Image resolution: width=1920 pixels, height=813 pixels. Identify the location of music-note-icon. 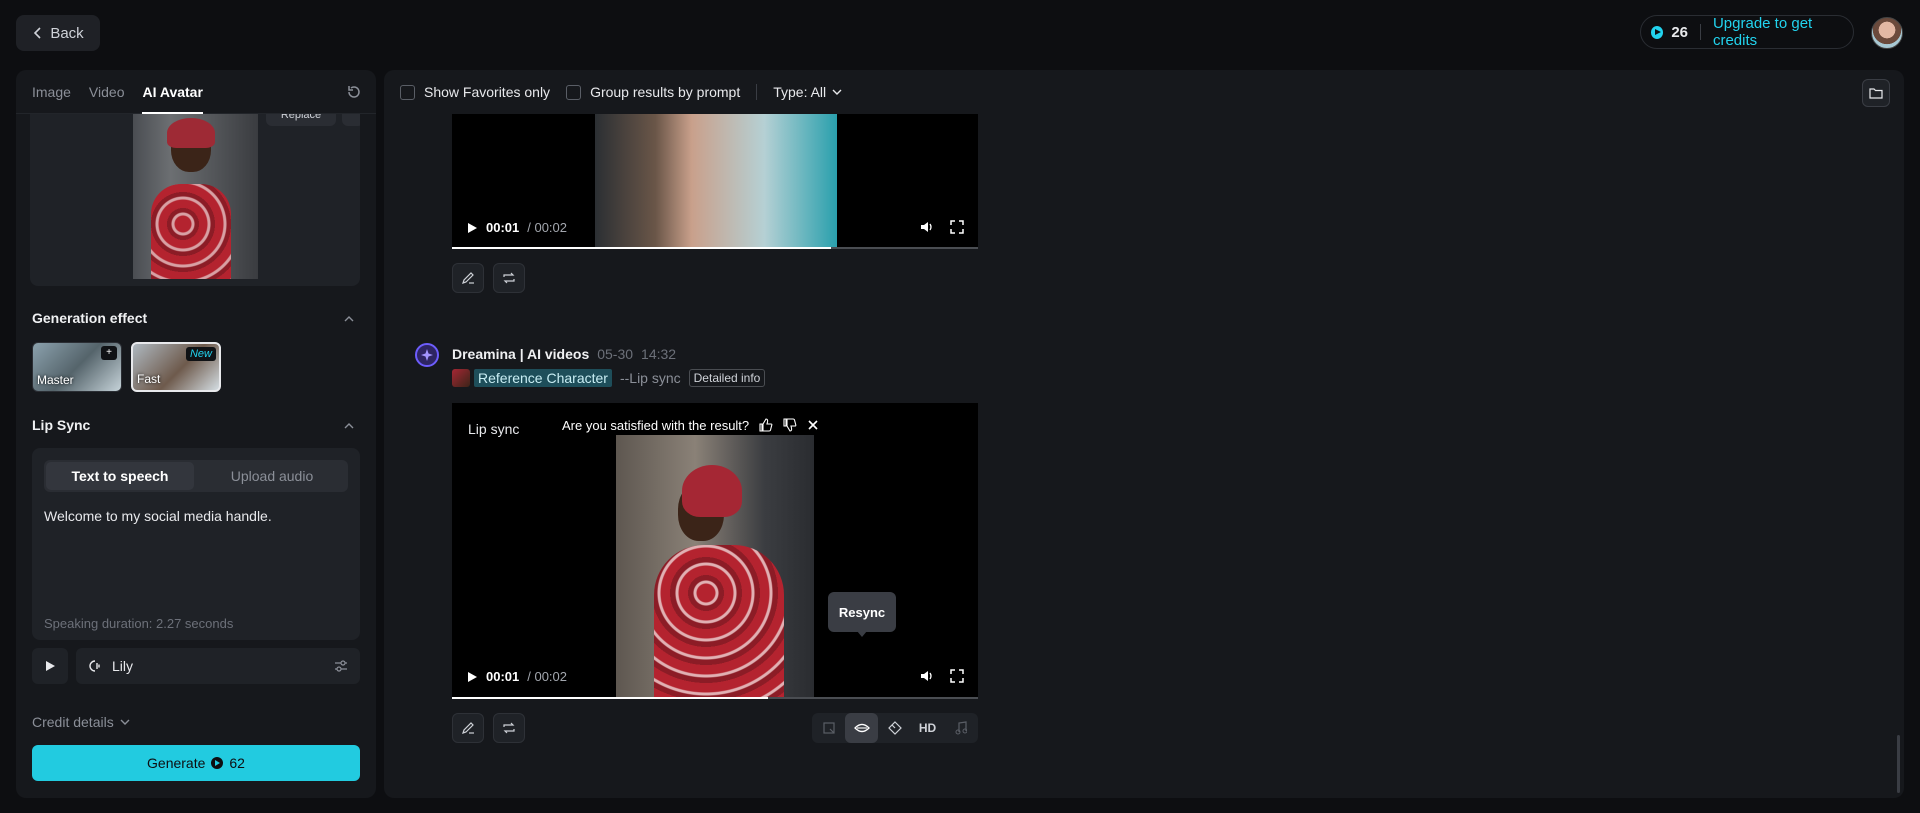
(961, 728).